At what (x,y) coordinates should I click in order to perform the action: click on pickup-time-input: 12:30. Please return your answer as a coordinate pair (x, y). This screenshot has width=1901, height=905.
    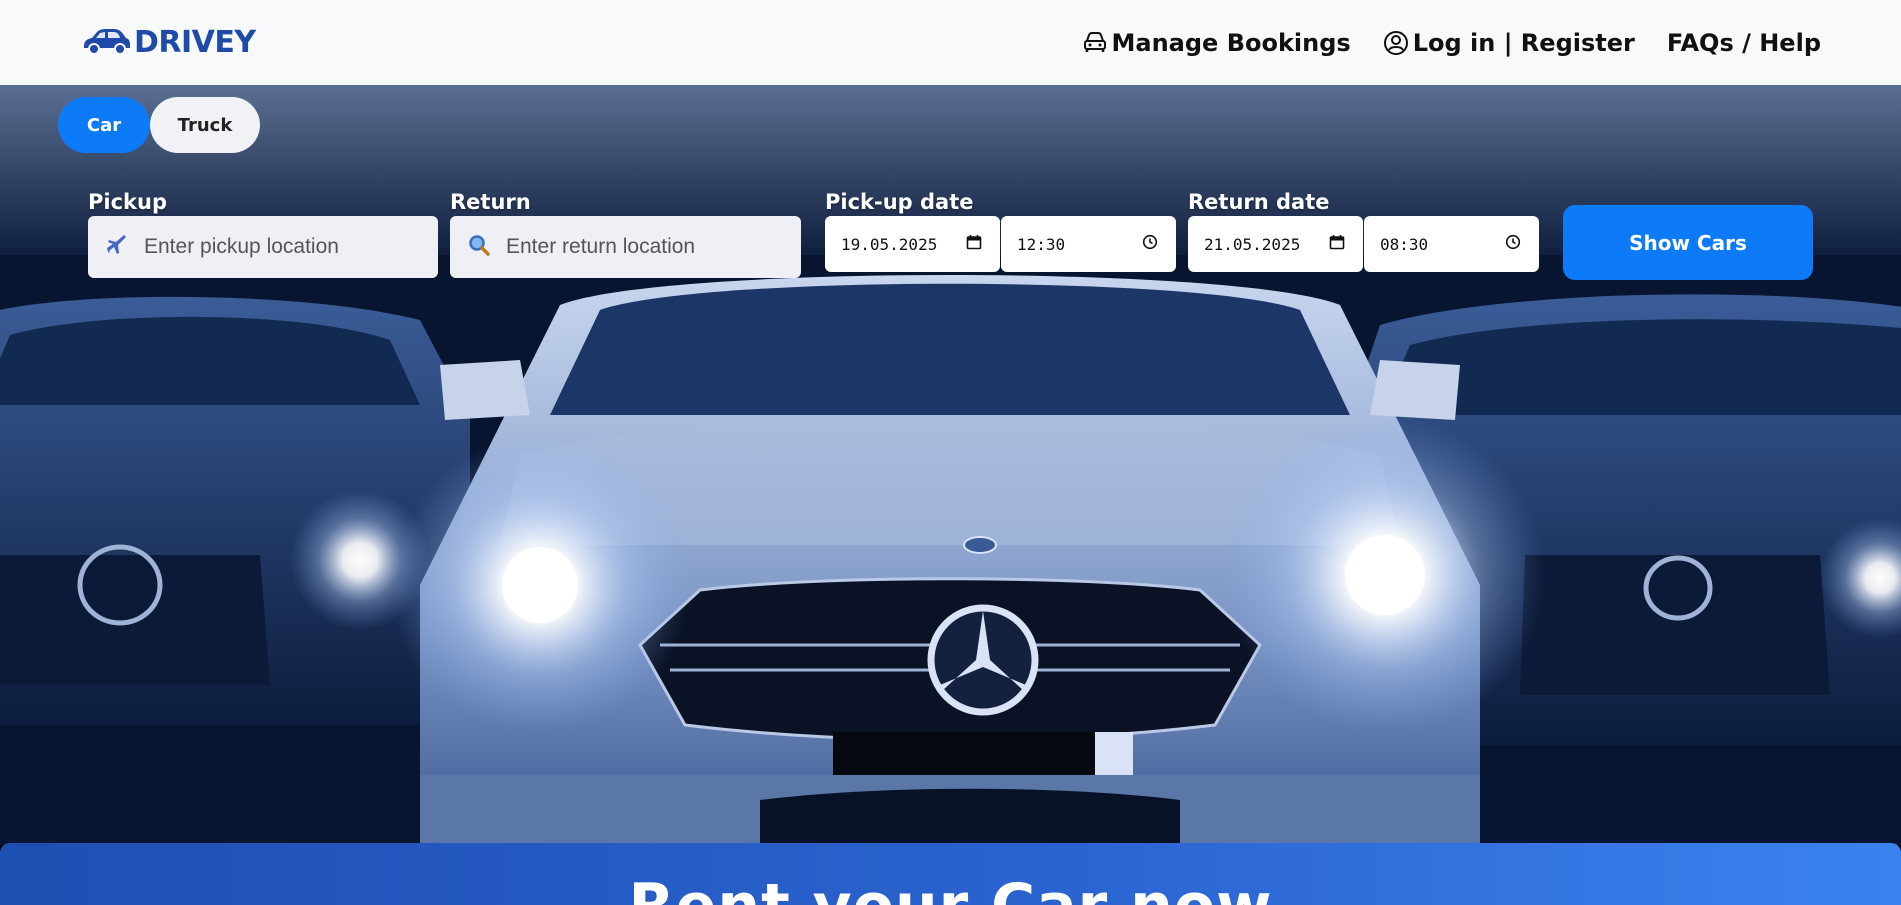
    Looking at the image, I should click on (1088, 244).